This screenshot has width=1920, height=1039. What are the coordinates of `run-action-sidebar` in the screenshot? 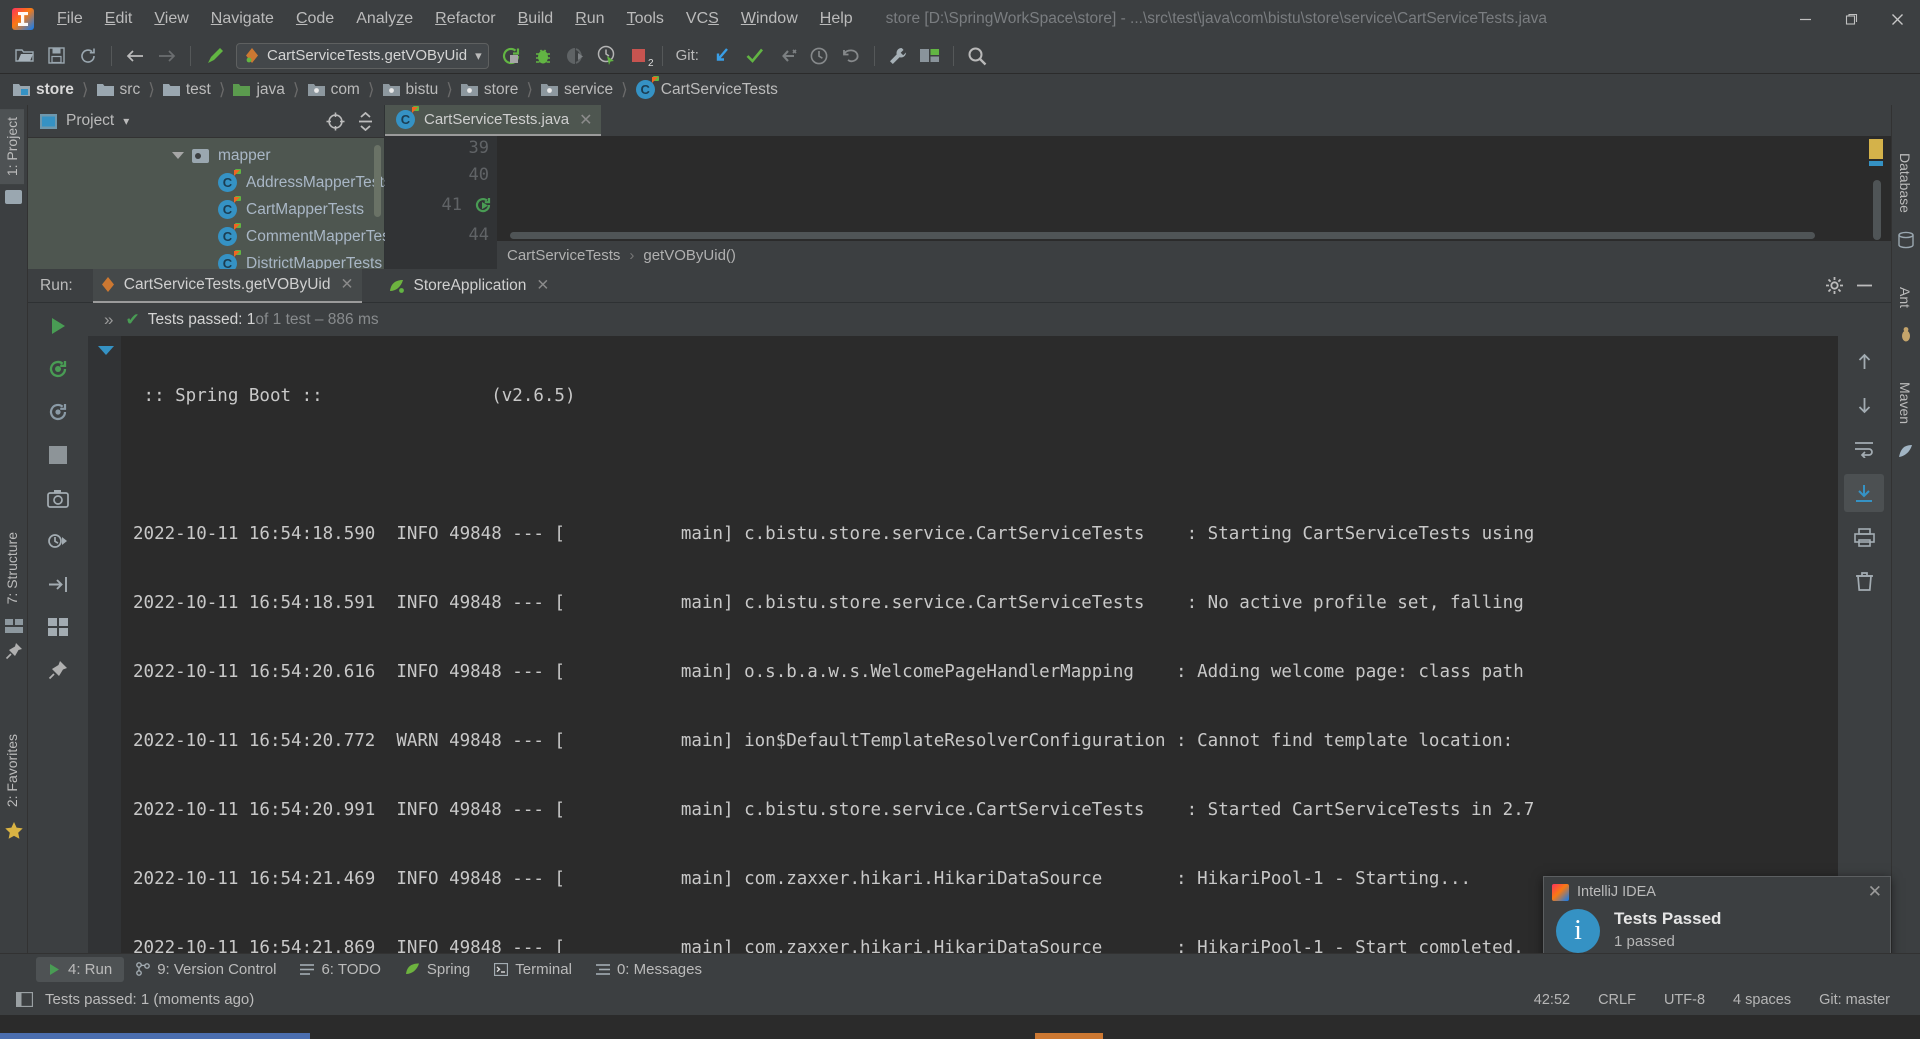 It's located at (58, 643).